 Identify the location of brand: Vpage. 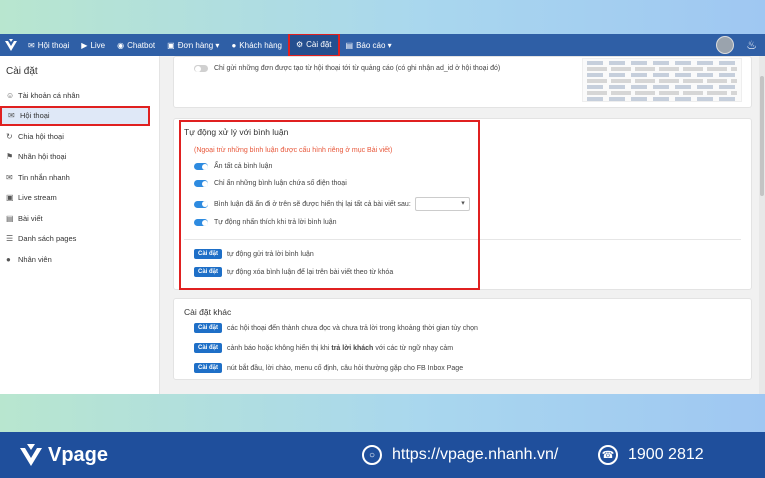
(63, 455).